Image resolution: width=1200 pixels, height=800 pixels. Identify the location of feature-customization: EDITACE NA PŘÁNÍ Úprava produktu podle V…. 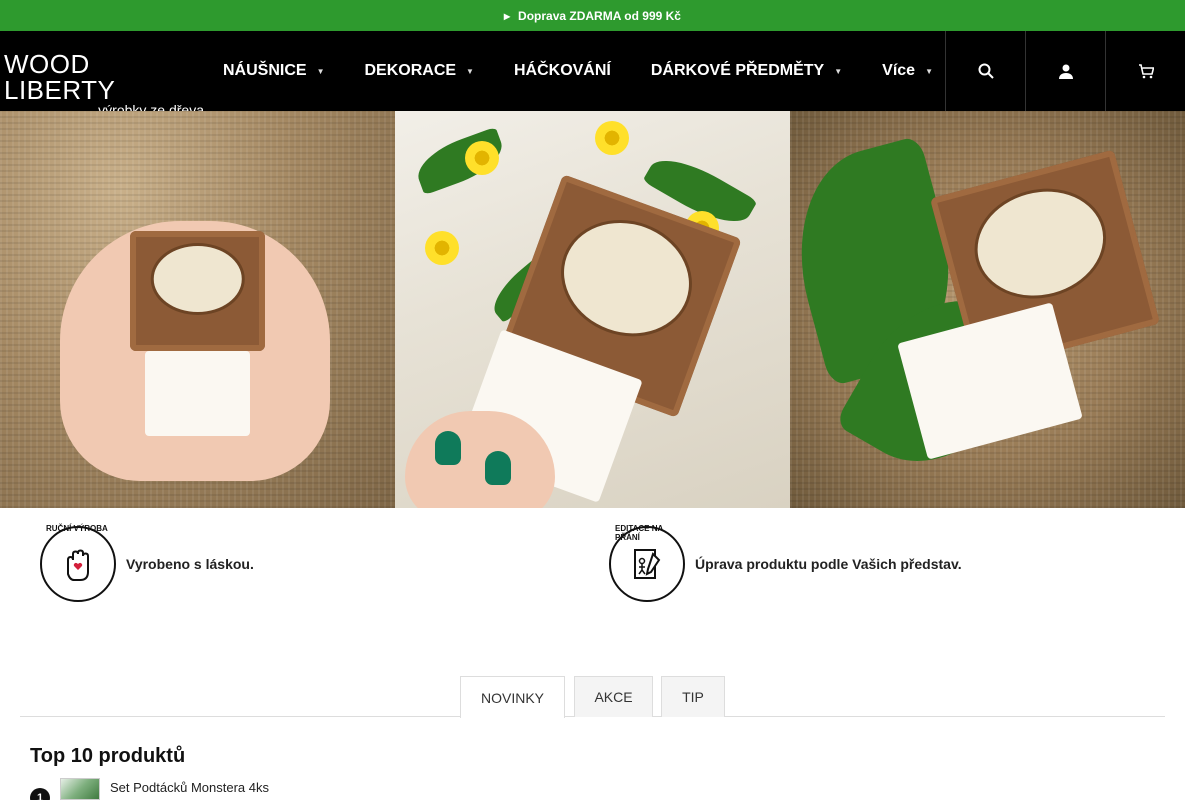
(785, 563).